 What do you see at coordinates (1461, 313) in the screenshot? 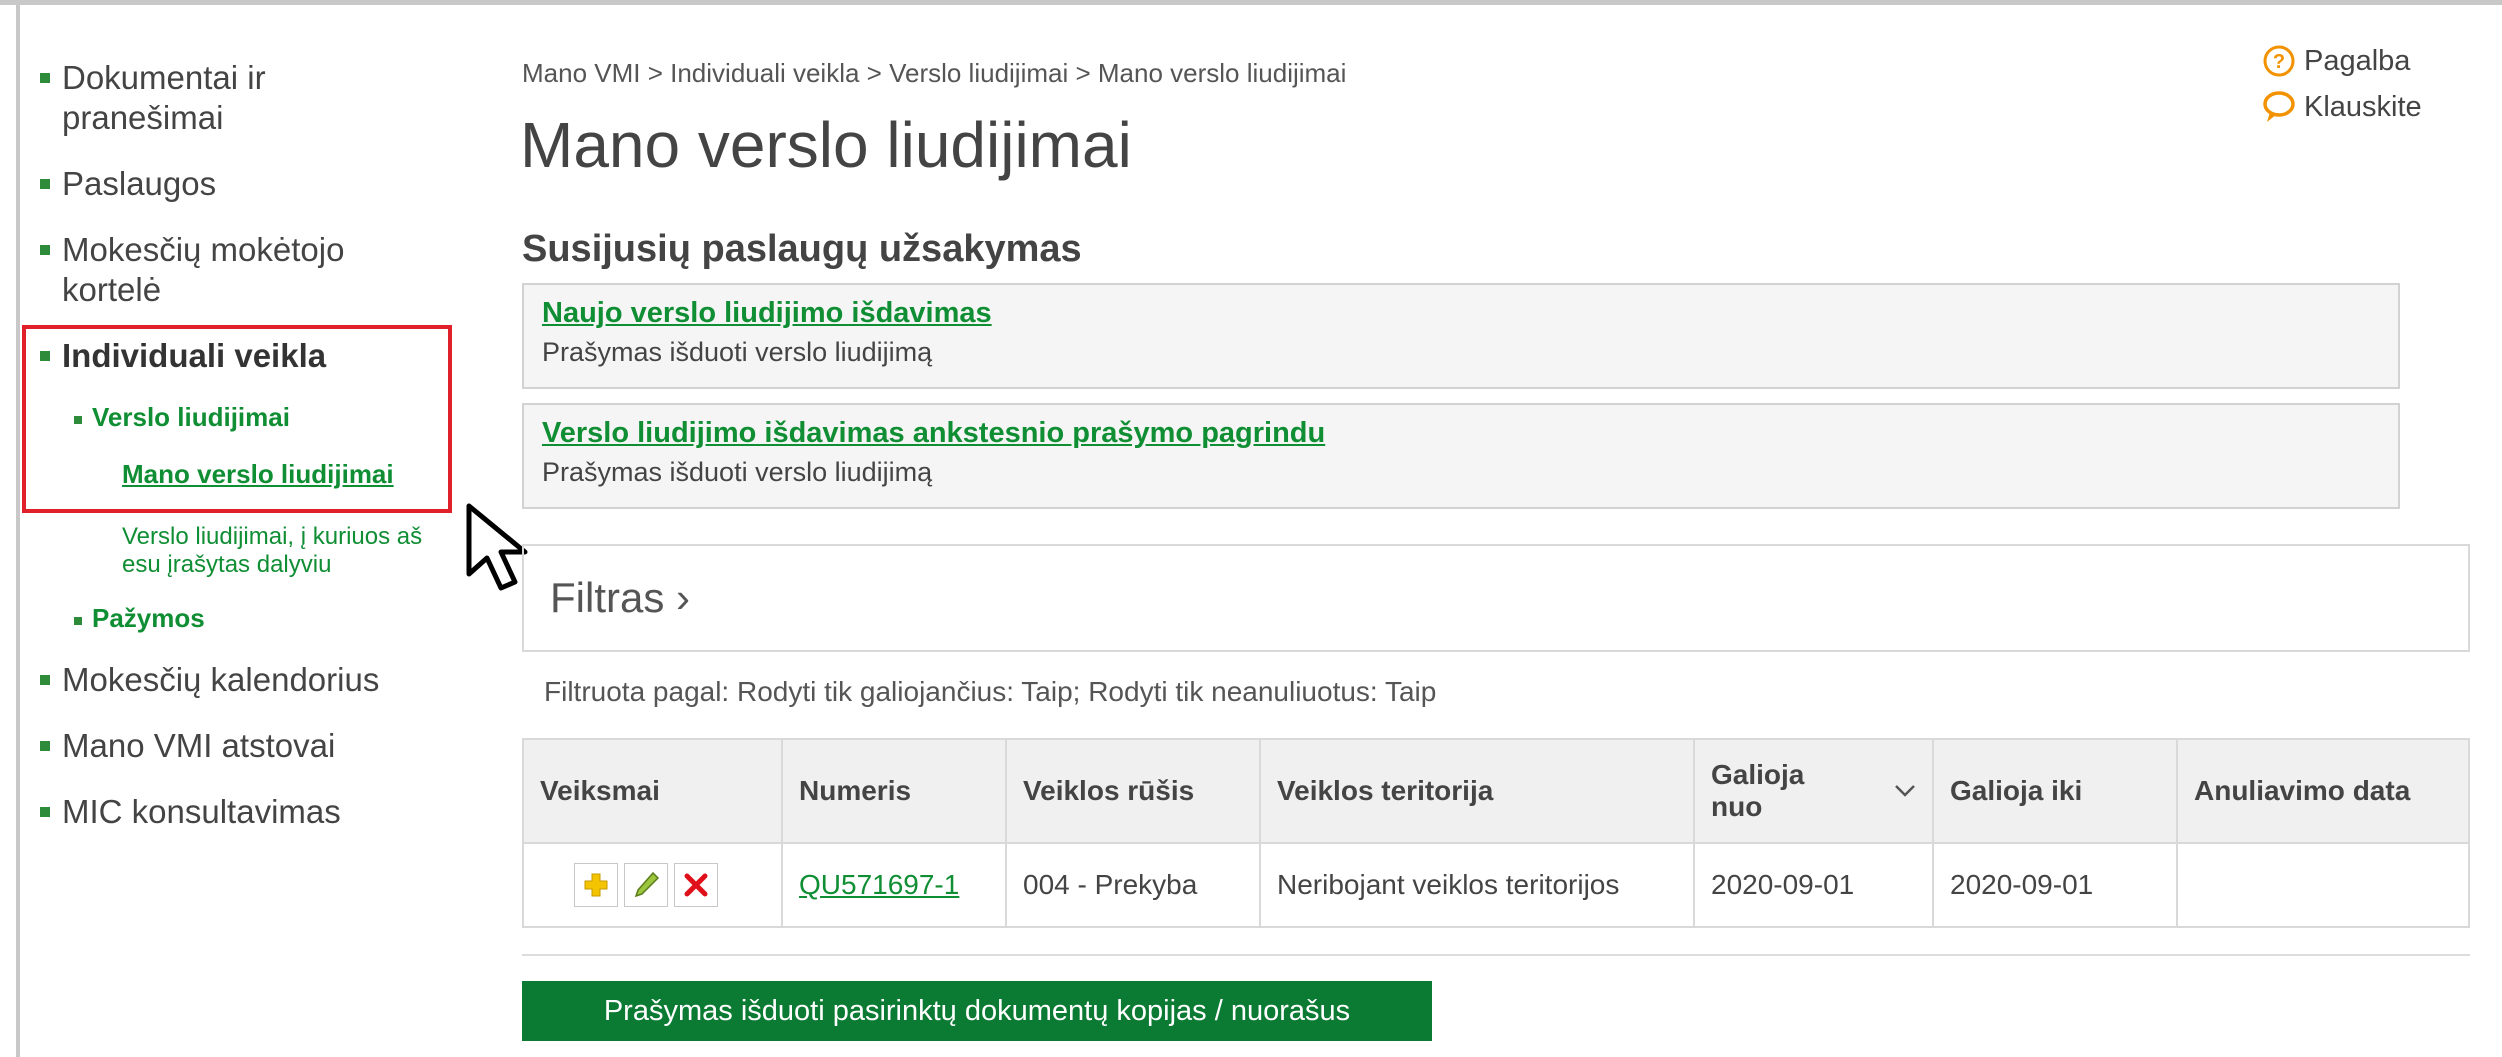
I see `new-certificate-link: Naujo verslo liudijimo išdavimas` at bounding box center [1461, 313].